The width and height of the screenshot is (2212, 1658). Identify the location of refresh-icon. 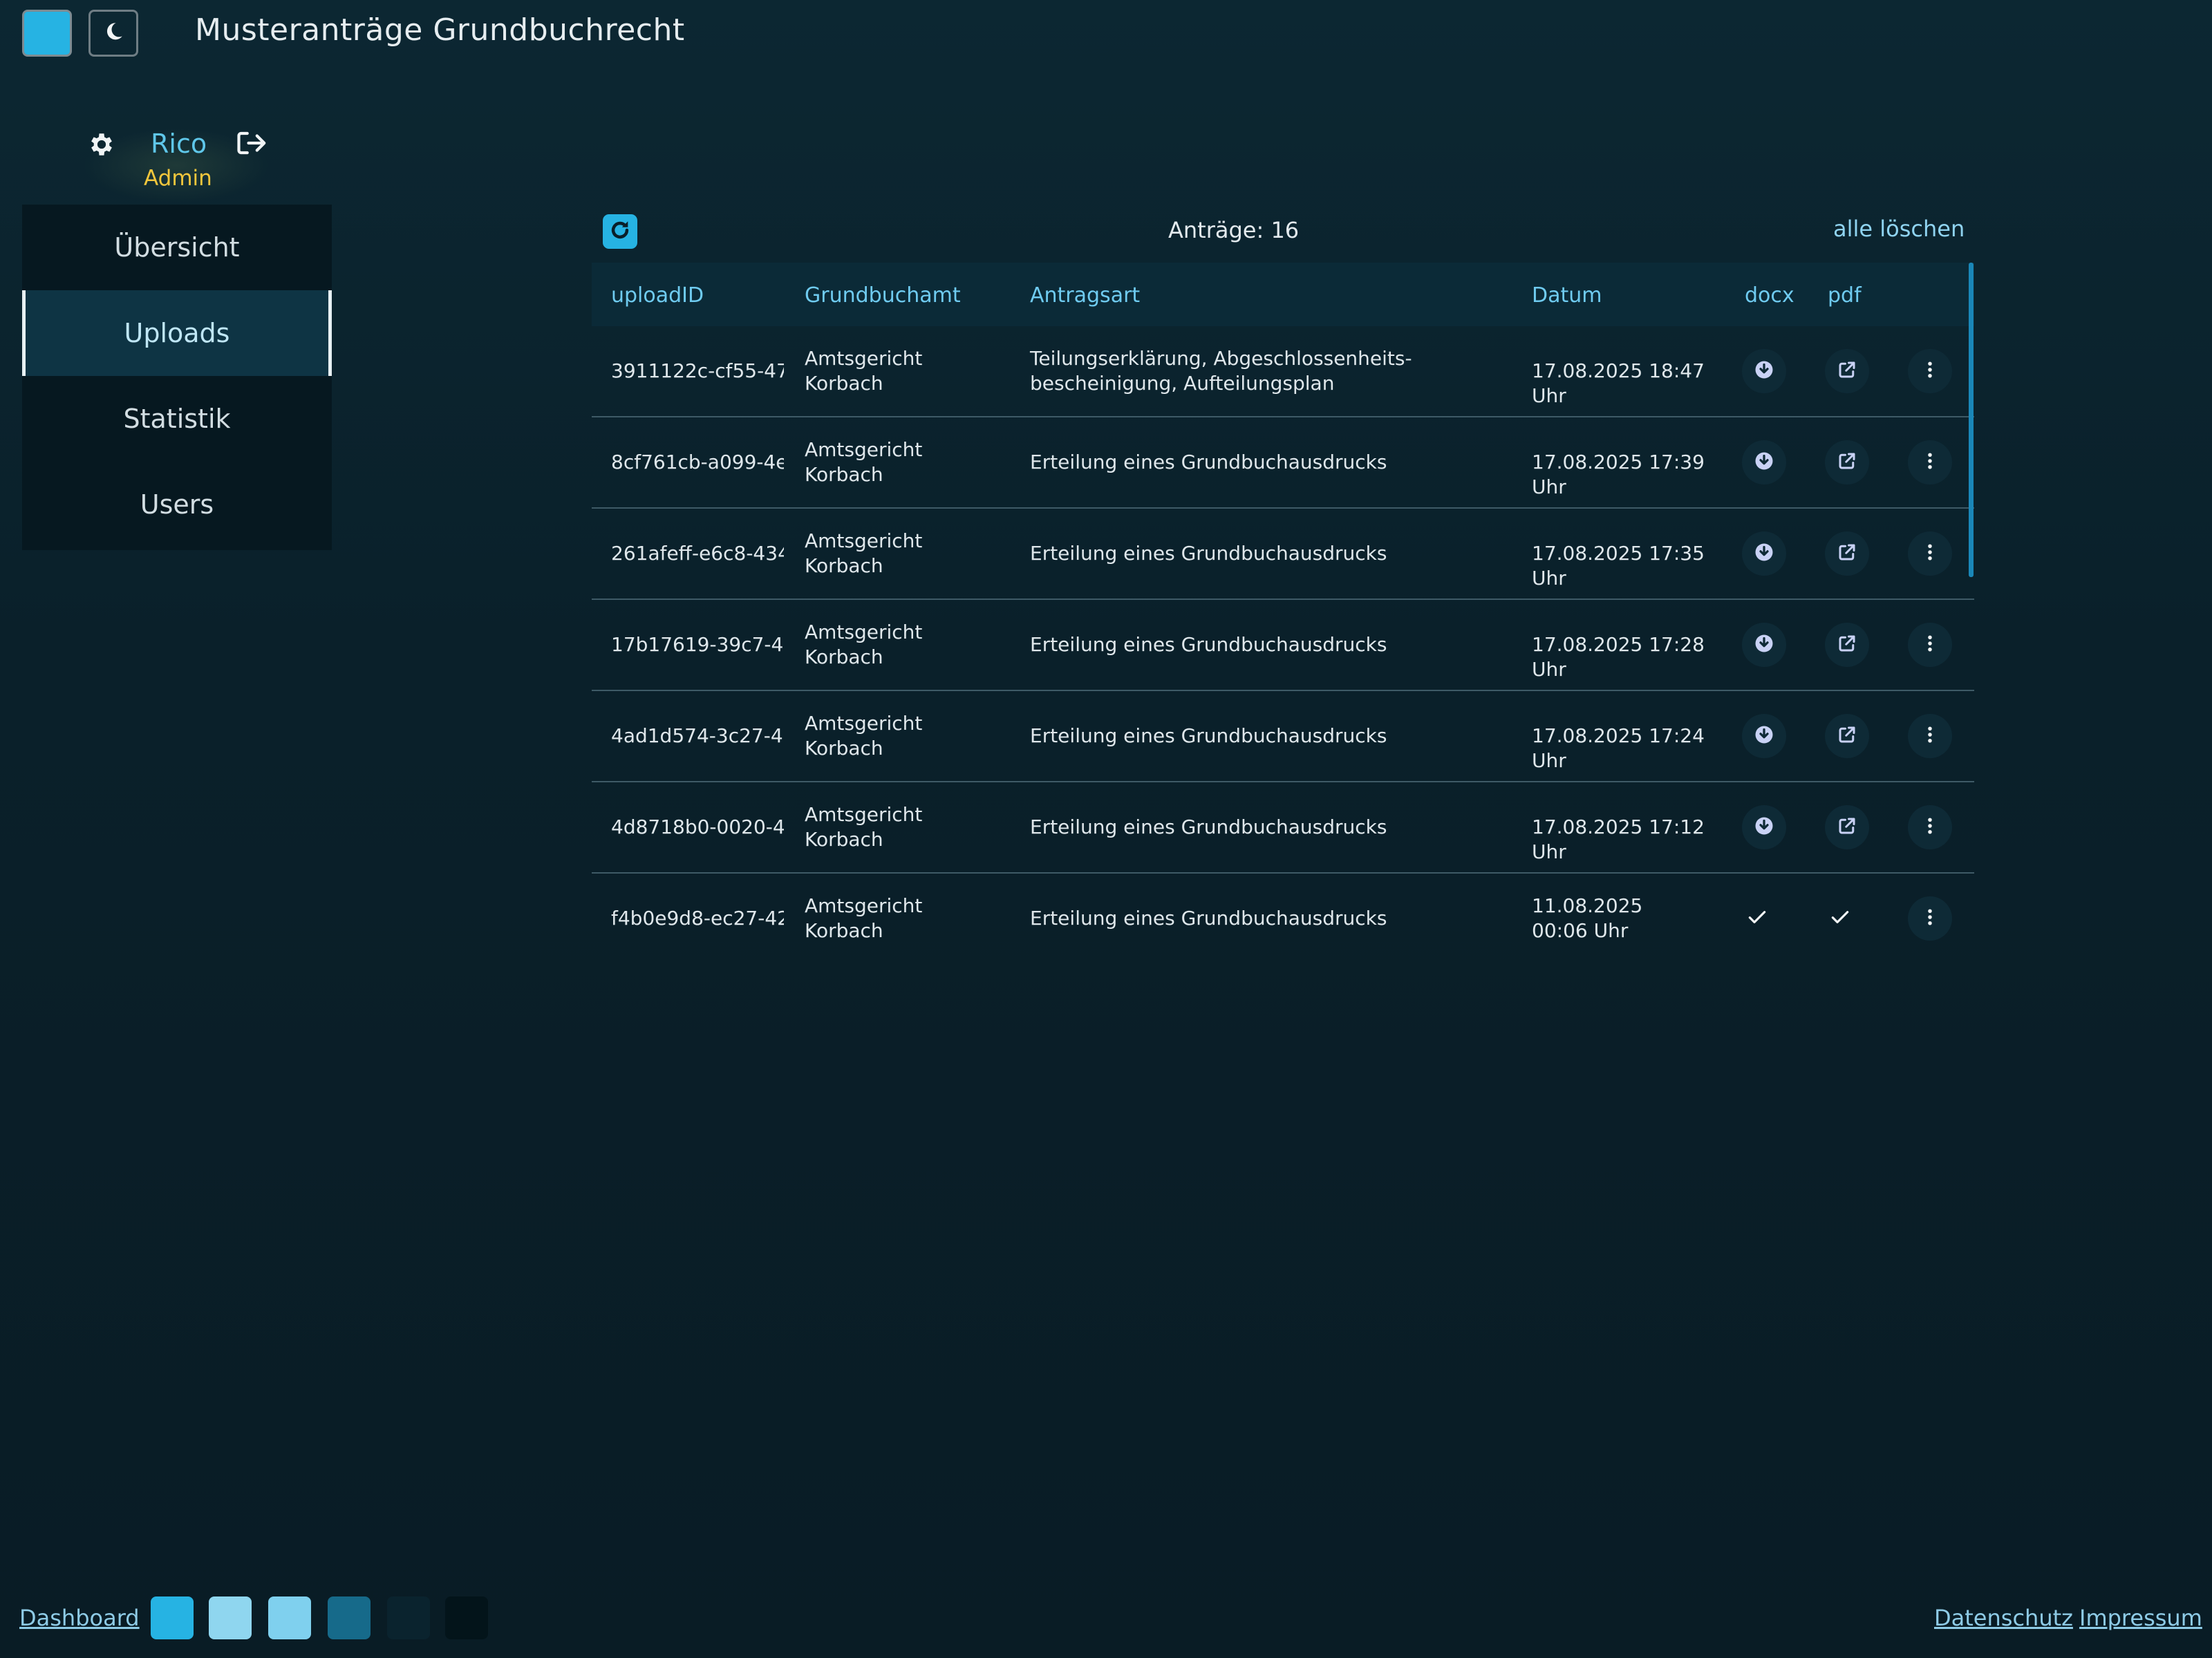
(620, 231).